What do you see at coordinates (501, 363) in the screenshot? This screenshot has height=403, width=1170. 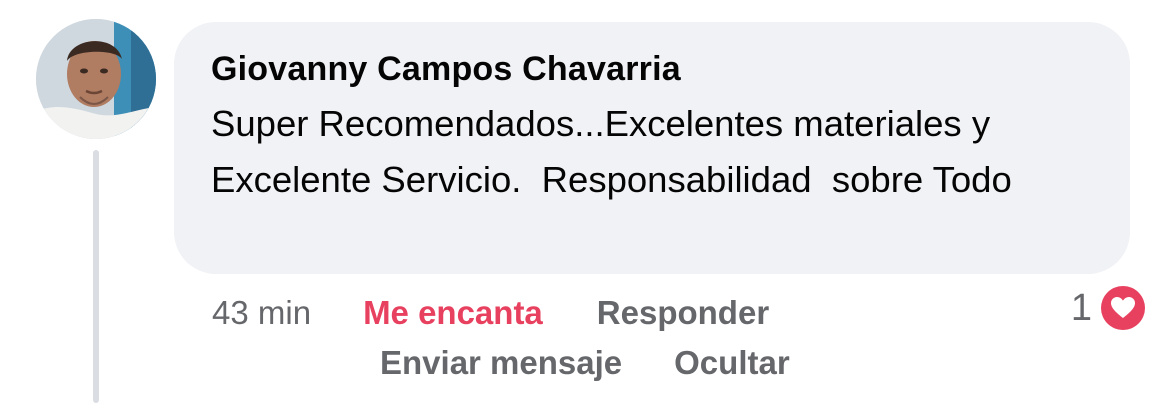 I see `send-message-button: Enviar mensaje` at bounding box center [501, 363].